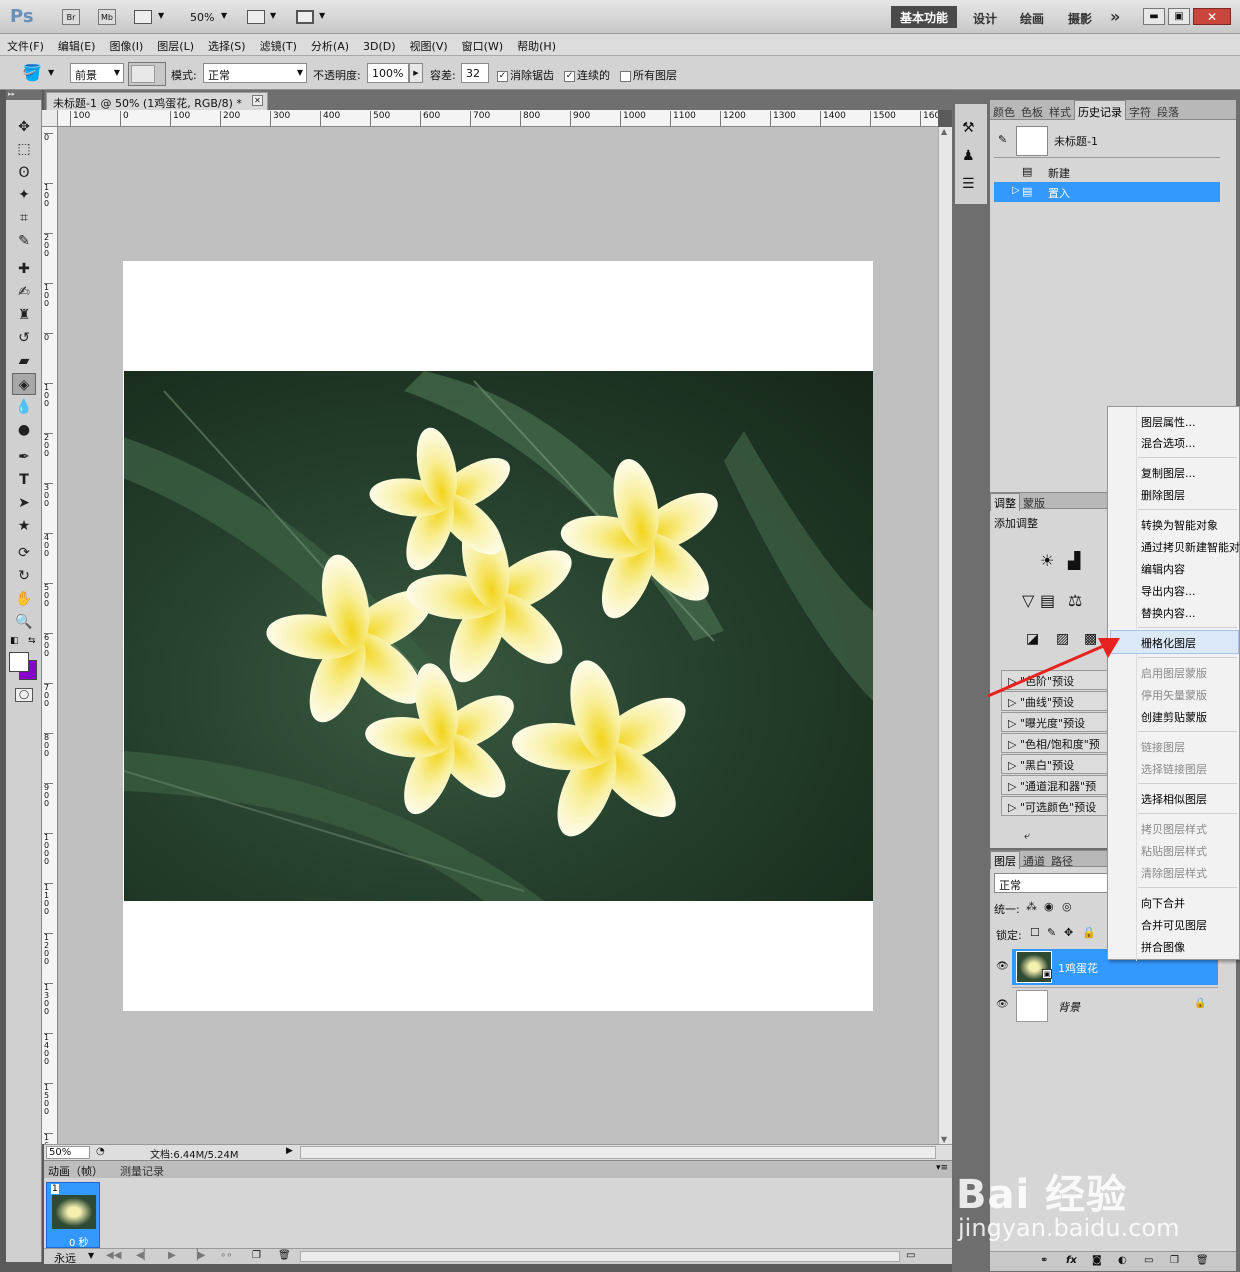 The width and height of the screenshot is (1240, 1272). Describe the element at coordinates (968, 156) in the screenshot. I see `clone-source-icon: ♟` at that location.